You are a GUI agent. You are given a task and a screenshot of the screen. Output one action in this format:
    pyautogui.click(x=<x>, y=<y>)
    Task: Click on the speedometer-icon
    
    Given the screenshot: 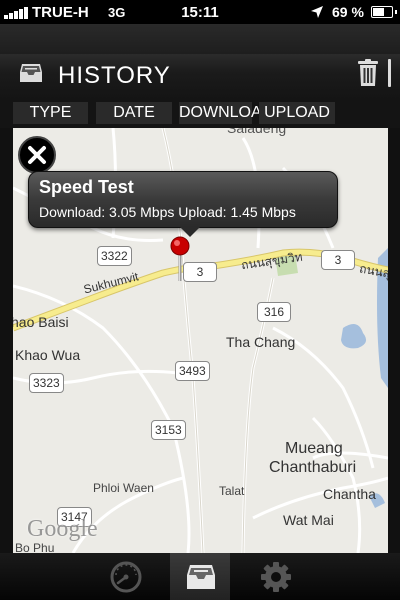 What is the action you would take?
    pyautogui.click(x=126, y=577)
    